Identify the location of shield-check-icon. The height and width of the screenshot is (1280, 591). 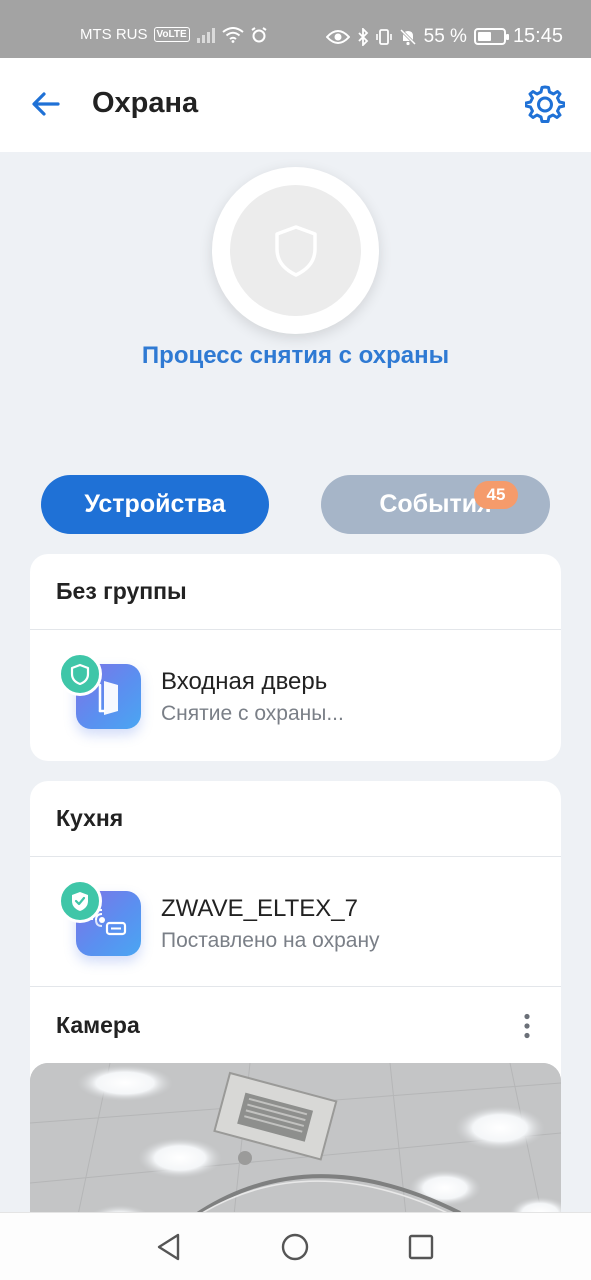
(80, 901).